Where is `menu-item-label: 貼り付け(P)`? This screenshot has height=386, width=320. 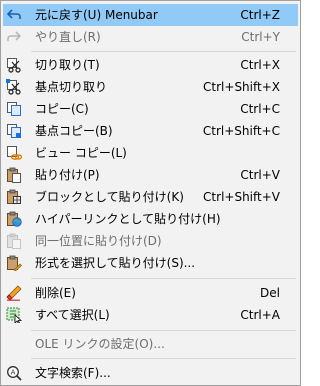 menu-item-label: 貼り付け(P) is located at coordinates (67, 175).